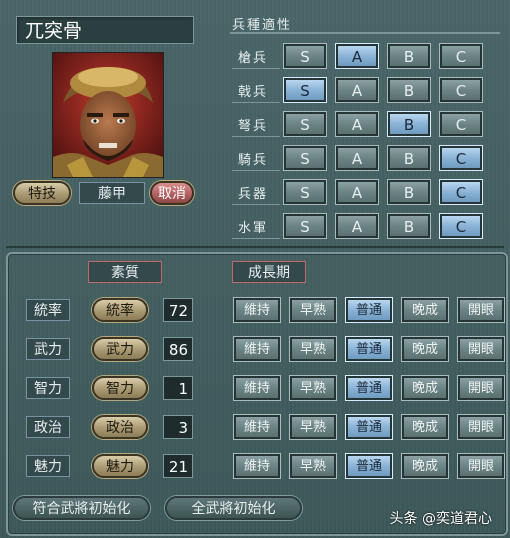 This screenshot has height=538, width=510. Describe the element at coordinates (120, 466) in the screenshot. I see `stat-button: 魅力` at that location.